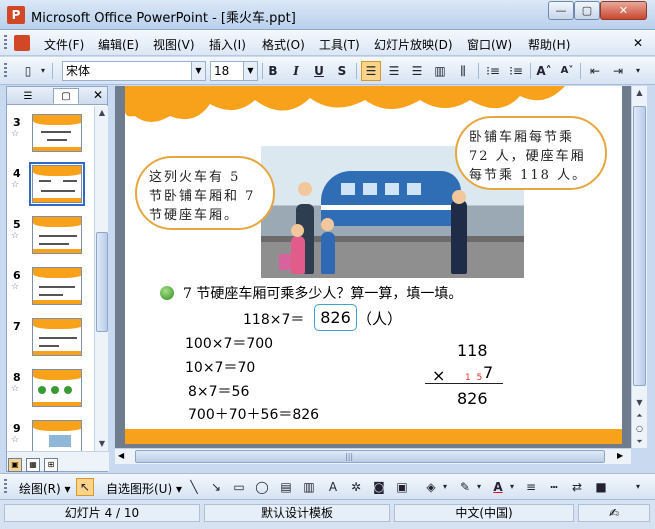  Describe the element at coordinates (356, 487) in the screenshot. I see `diagram-icon: ✲` at that location.